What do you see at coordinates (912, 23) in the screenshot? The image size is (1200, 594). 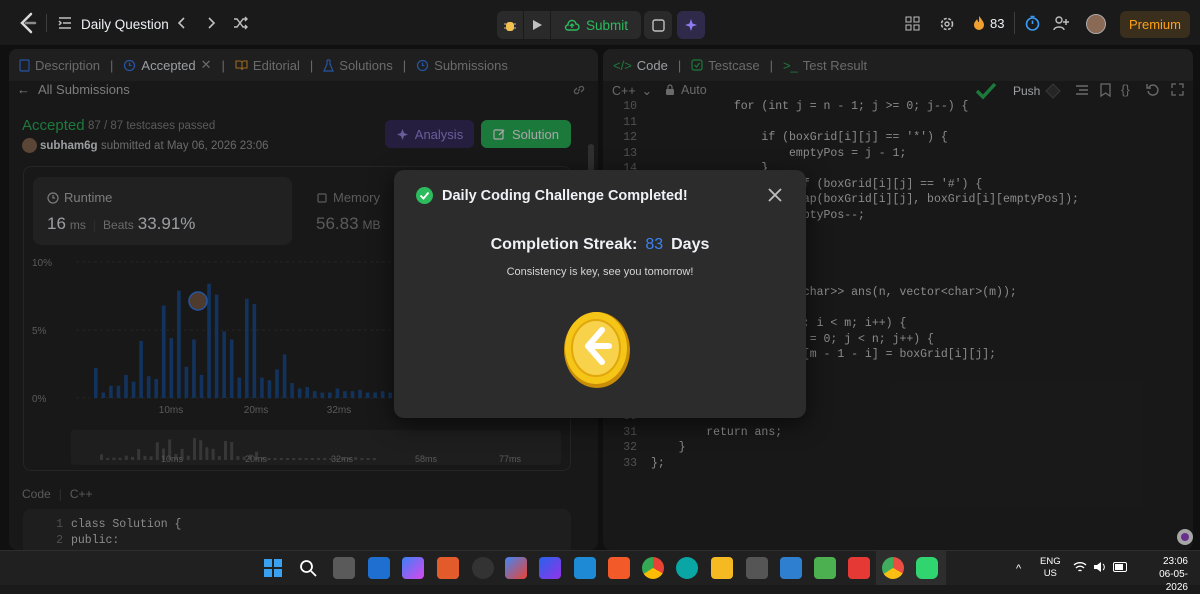 I see `layout-icon` at bounding box center [912, 23].